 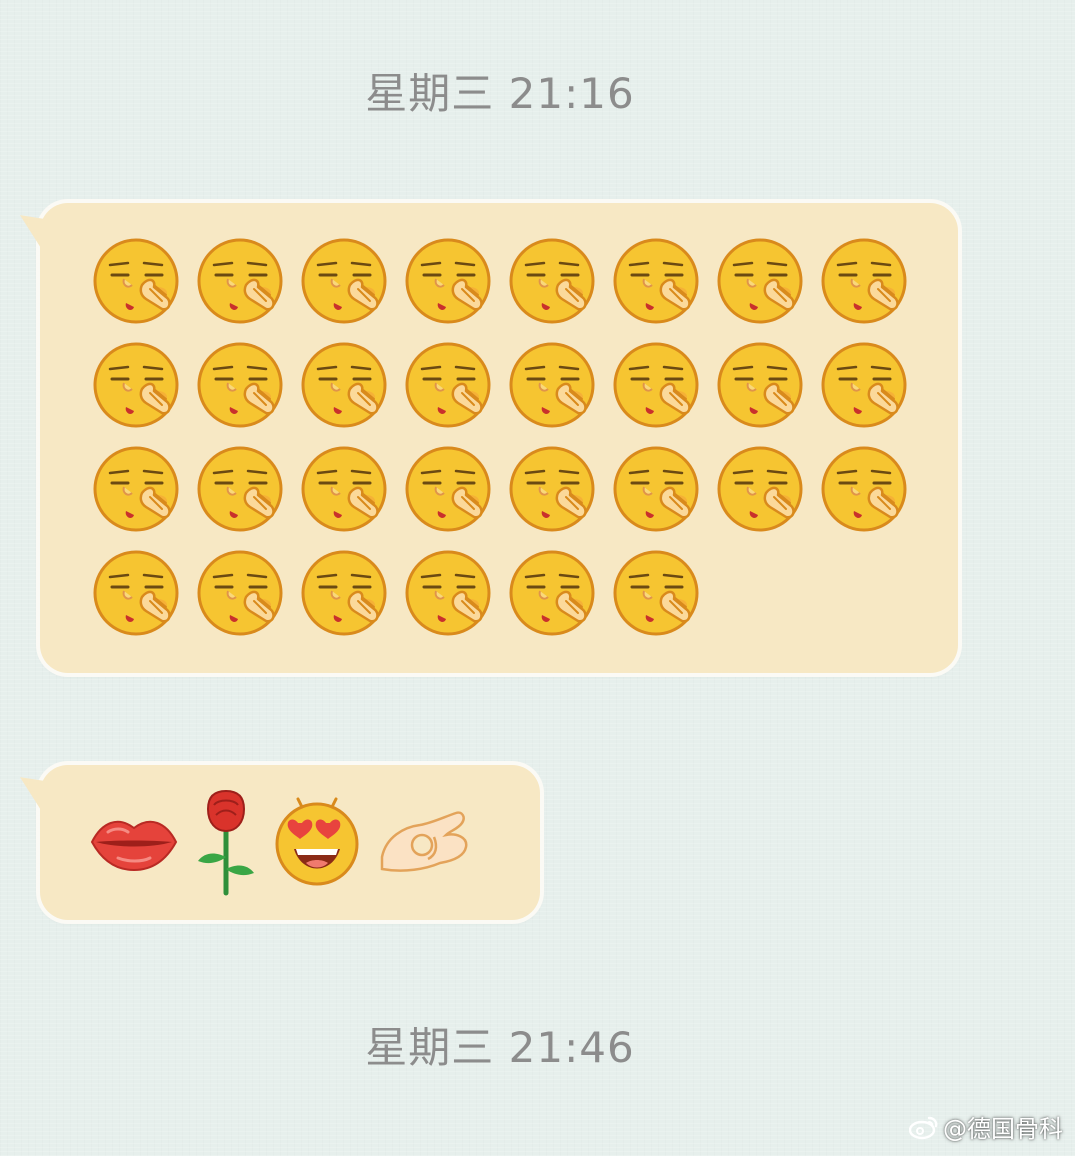 I want to click on weibo-logo-icon, so click(x=924, y=1127).